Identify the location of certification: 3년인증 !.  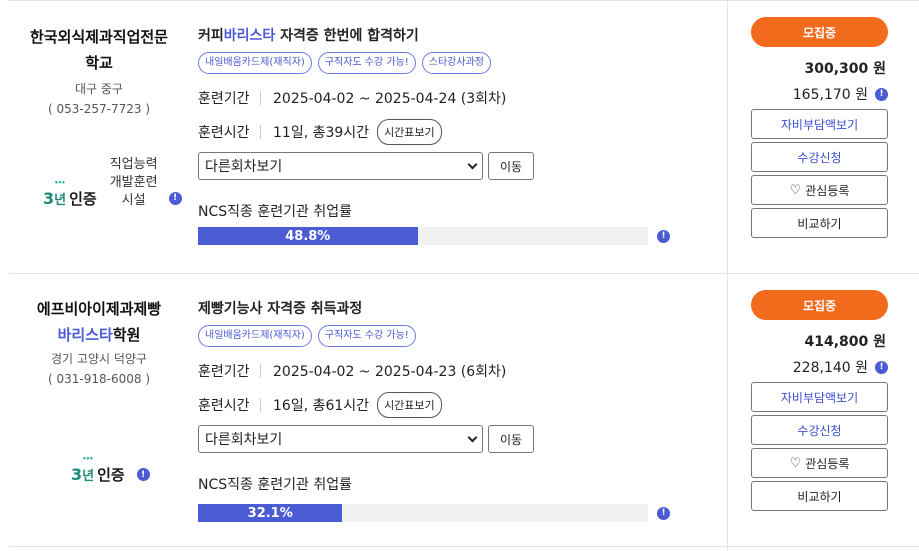
(110, 470).